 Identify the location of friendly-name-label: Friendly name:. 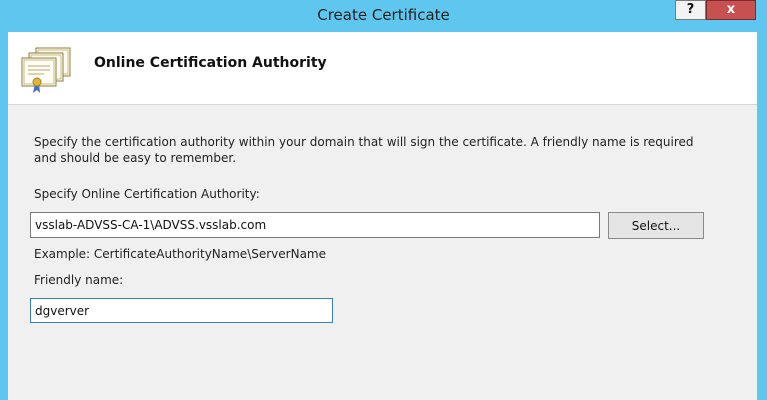
(79, 280).